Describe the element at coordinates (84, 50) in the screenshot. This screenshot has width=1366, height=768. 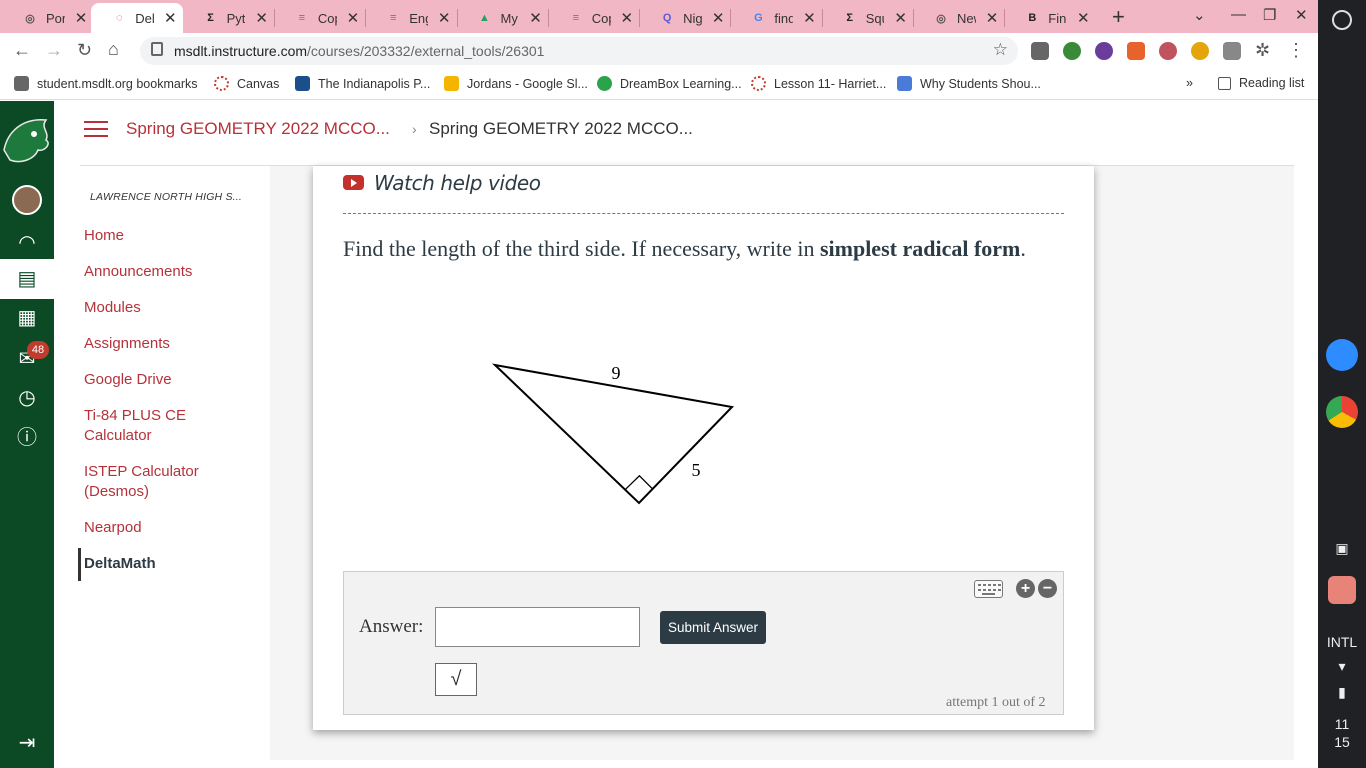
I see `reload-button: ↻` at that location.